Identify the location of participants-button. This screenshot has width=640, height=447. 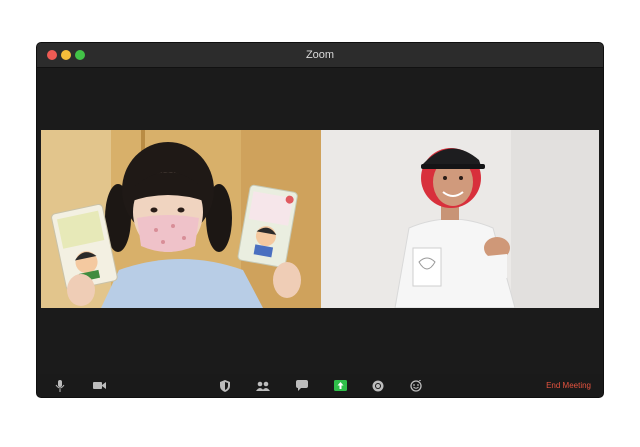
(263, 385).